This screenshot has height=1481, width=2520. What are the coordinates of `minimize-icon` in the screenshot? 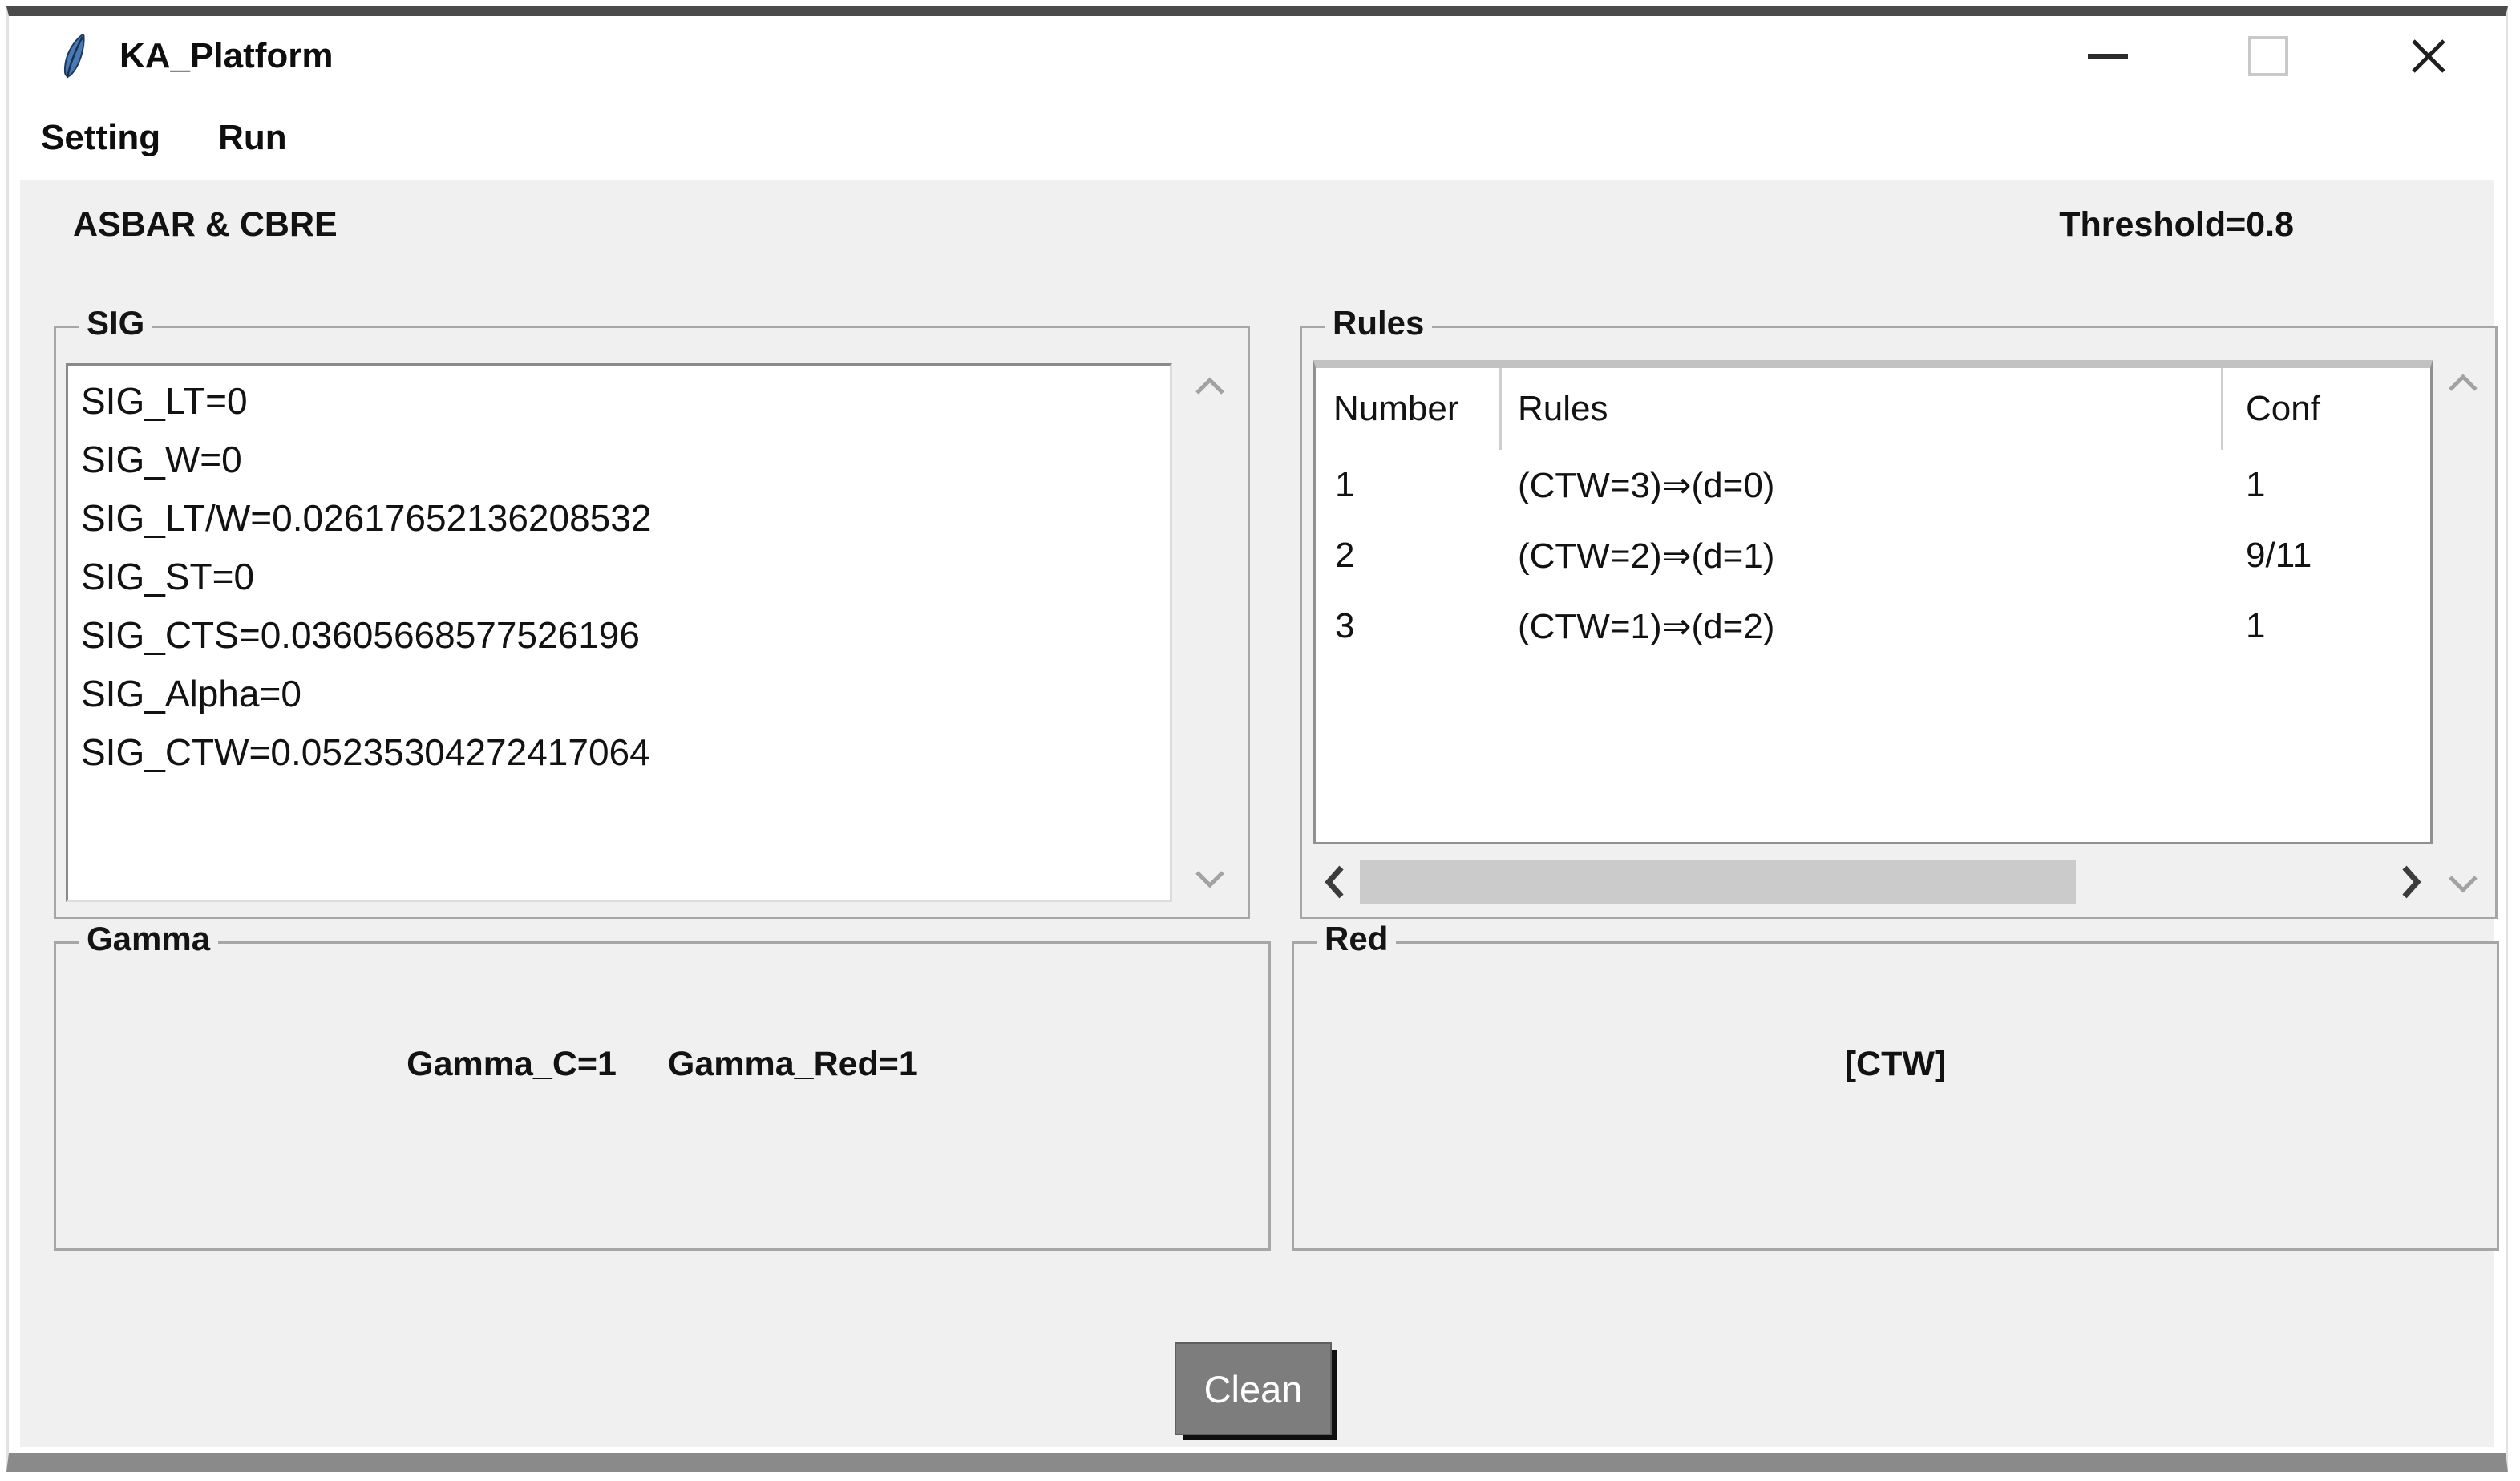 It's located at (2108, 57).